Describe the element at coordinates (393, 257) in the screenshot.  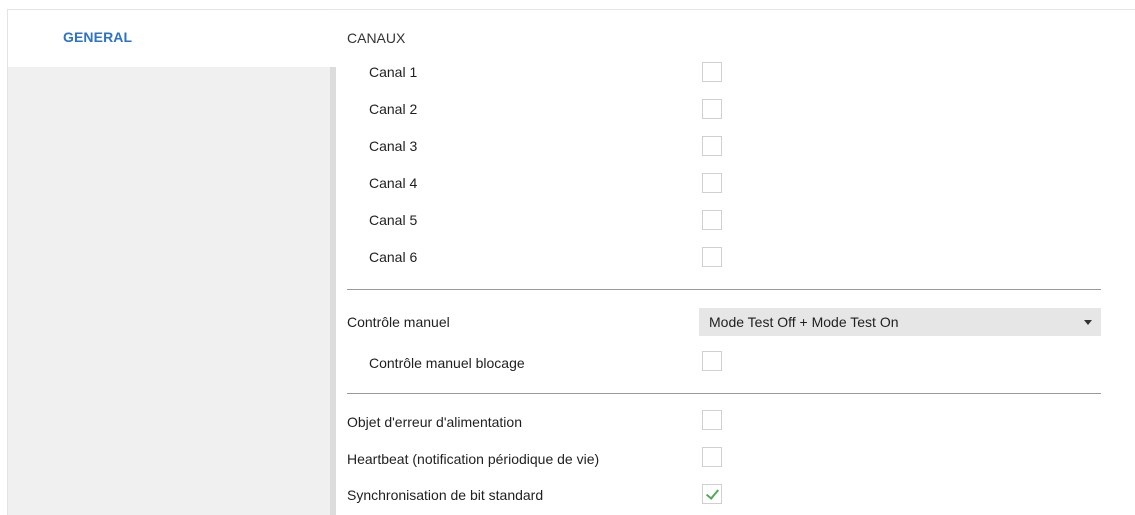
I see `channel-6-label: Canal 6` at that location.